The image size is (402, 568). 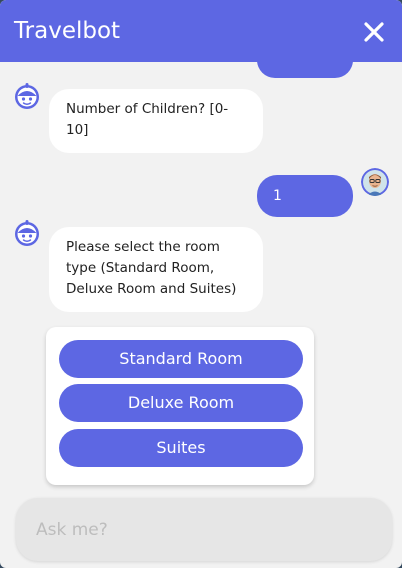 I want to click on chat-header: Travelbot, so click(x=201, y=31).